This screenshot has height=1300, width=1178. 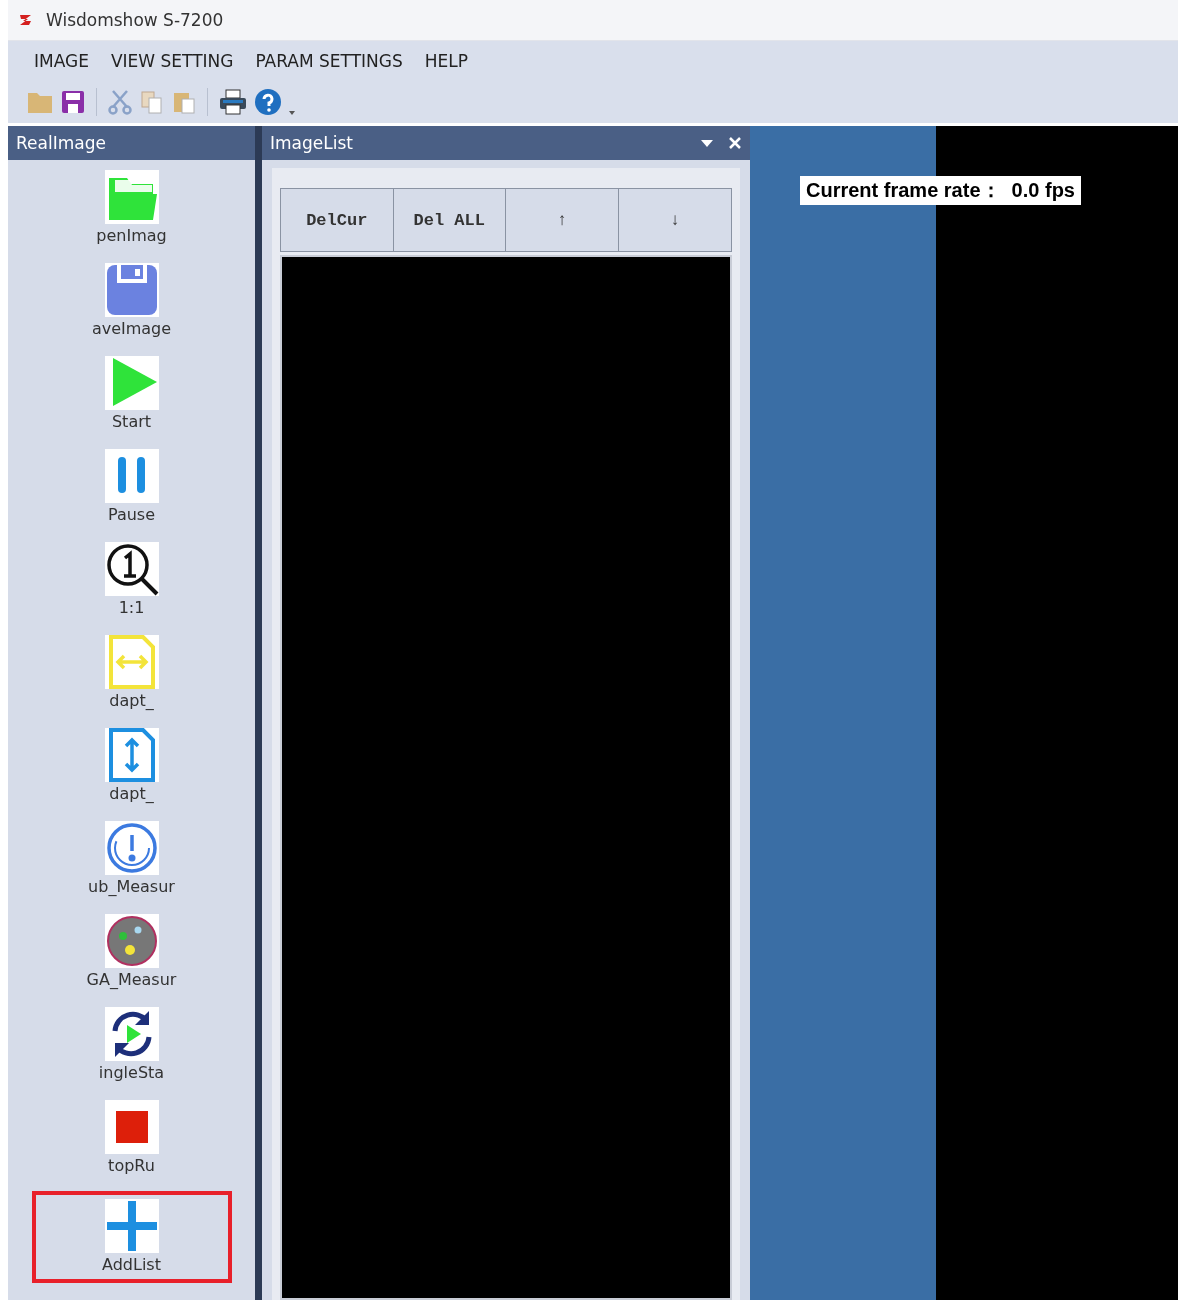 What do you see at coordinates (233, 102) in the screenshot?
I see `printer-icon` at bounding box center [233, 102].